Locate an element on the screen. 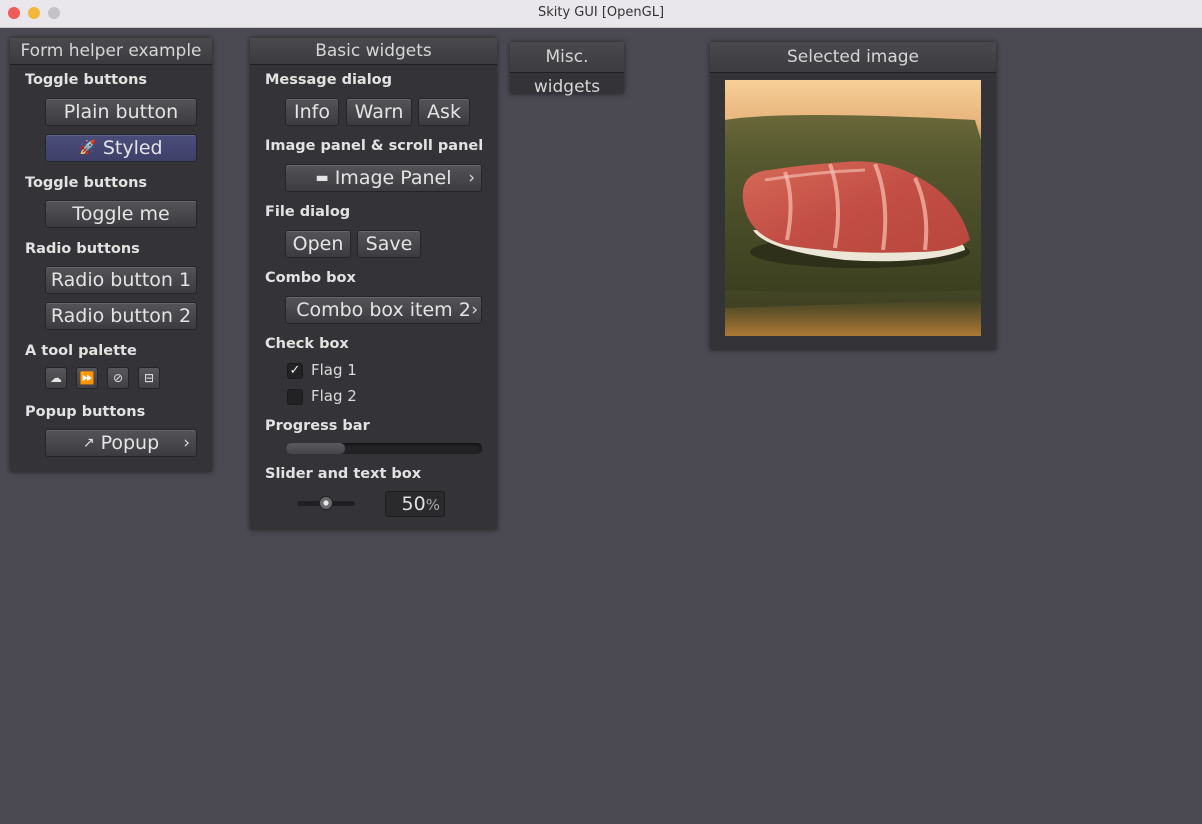  app-title: Skity GUI [OpenGL] is located at coordinates (601, 12).